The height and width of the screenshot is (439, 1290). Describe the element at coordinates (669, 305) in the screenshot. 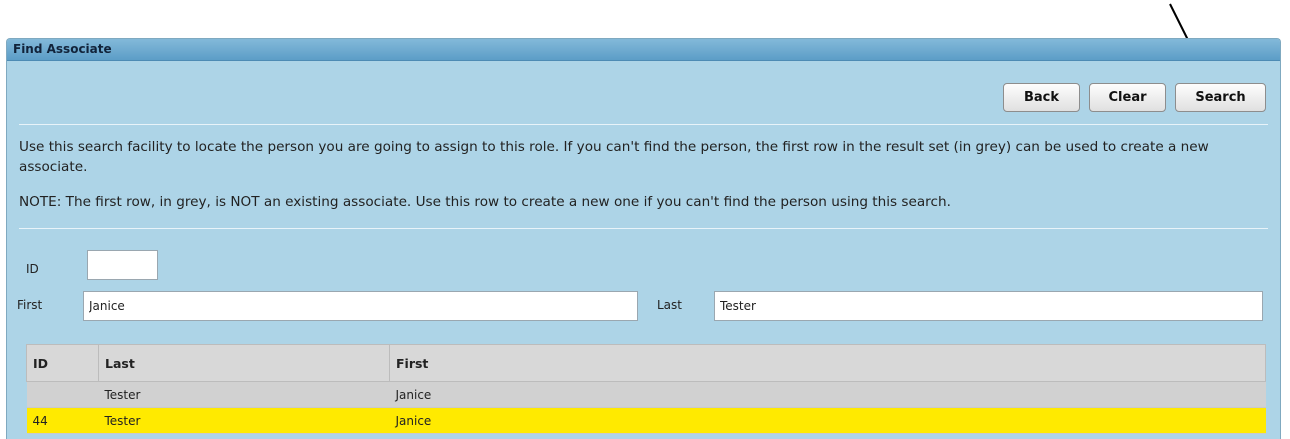

I see `last-name-label: Last` at that location.